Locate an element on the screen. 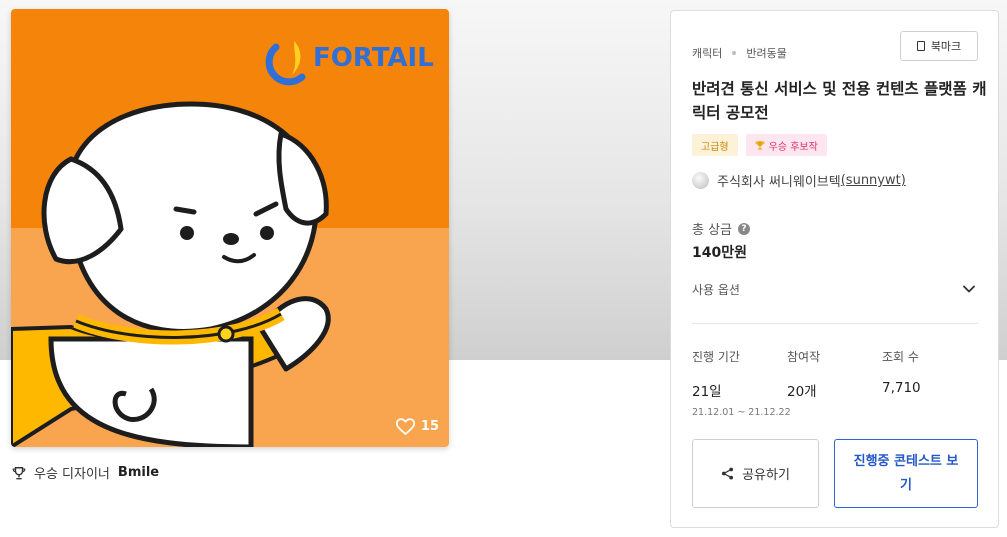 The width and height of the screenshot is (1007, 537). ongoing-contests-label: 진행중 콘테스트 보기 is located at coordinates (906, 473).